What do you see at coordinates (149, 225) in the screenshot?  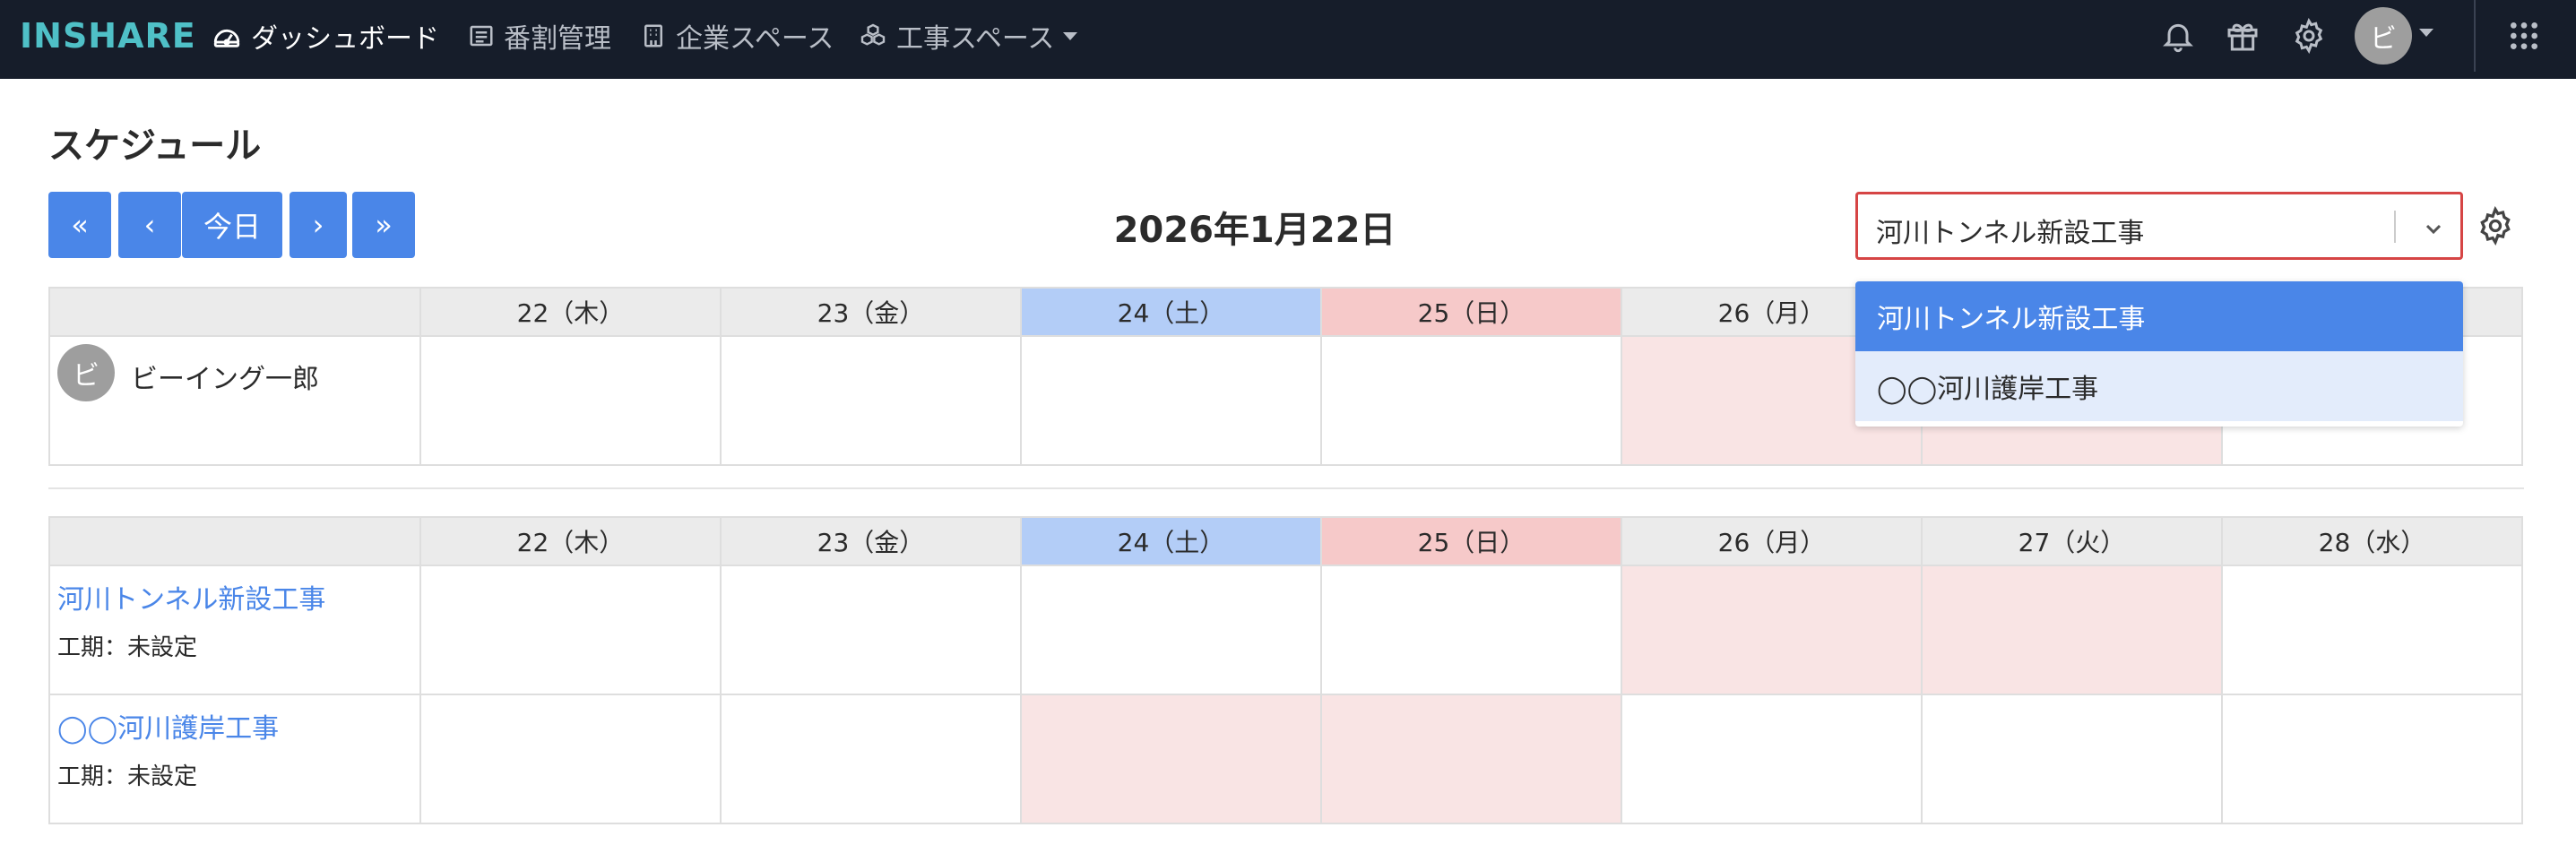 I see `prev-button: ‹` at bounding box center [149, 225].